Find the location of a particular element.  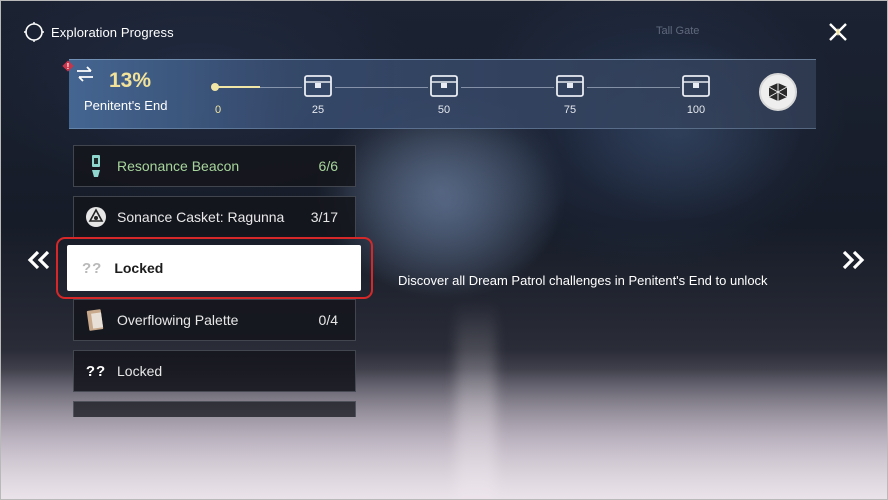

milestone-label: 0 is located at coordinates (218, 110).